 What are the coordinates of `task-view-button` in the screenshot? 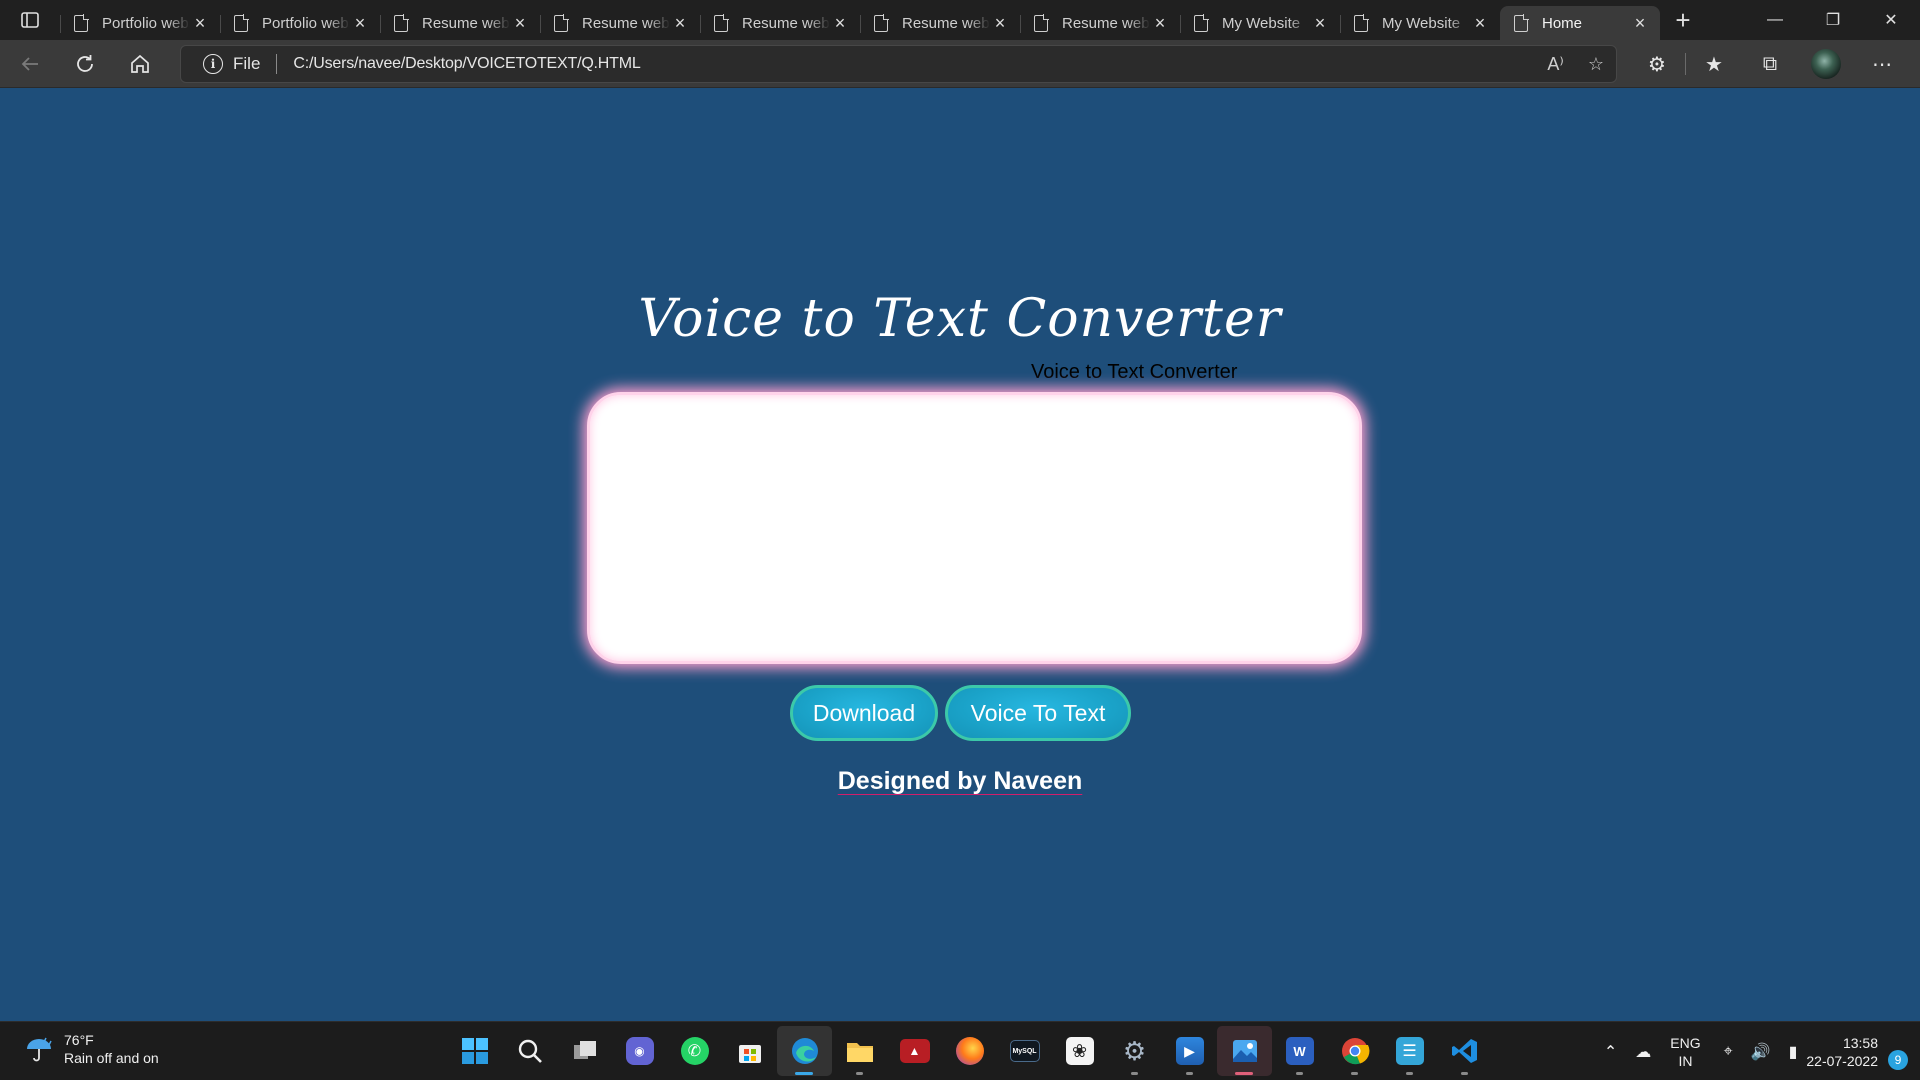 It's located at (584, 1051).